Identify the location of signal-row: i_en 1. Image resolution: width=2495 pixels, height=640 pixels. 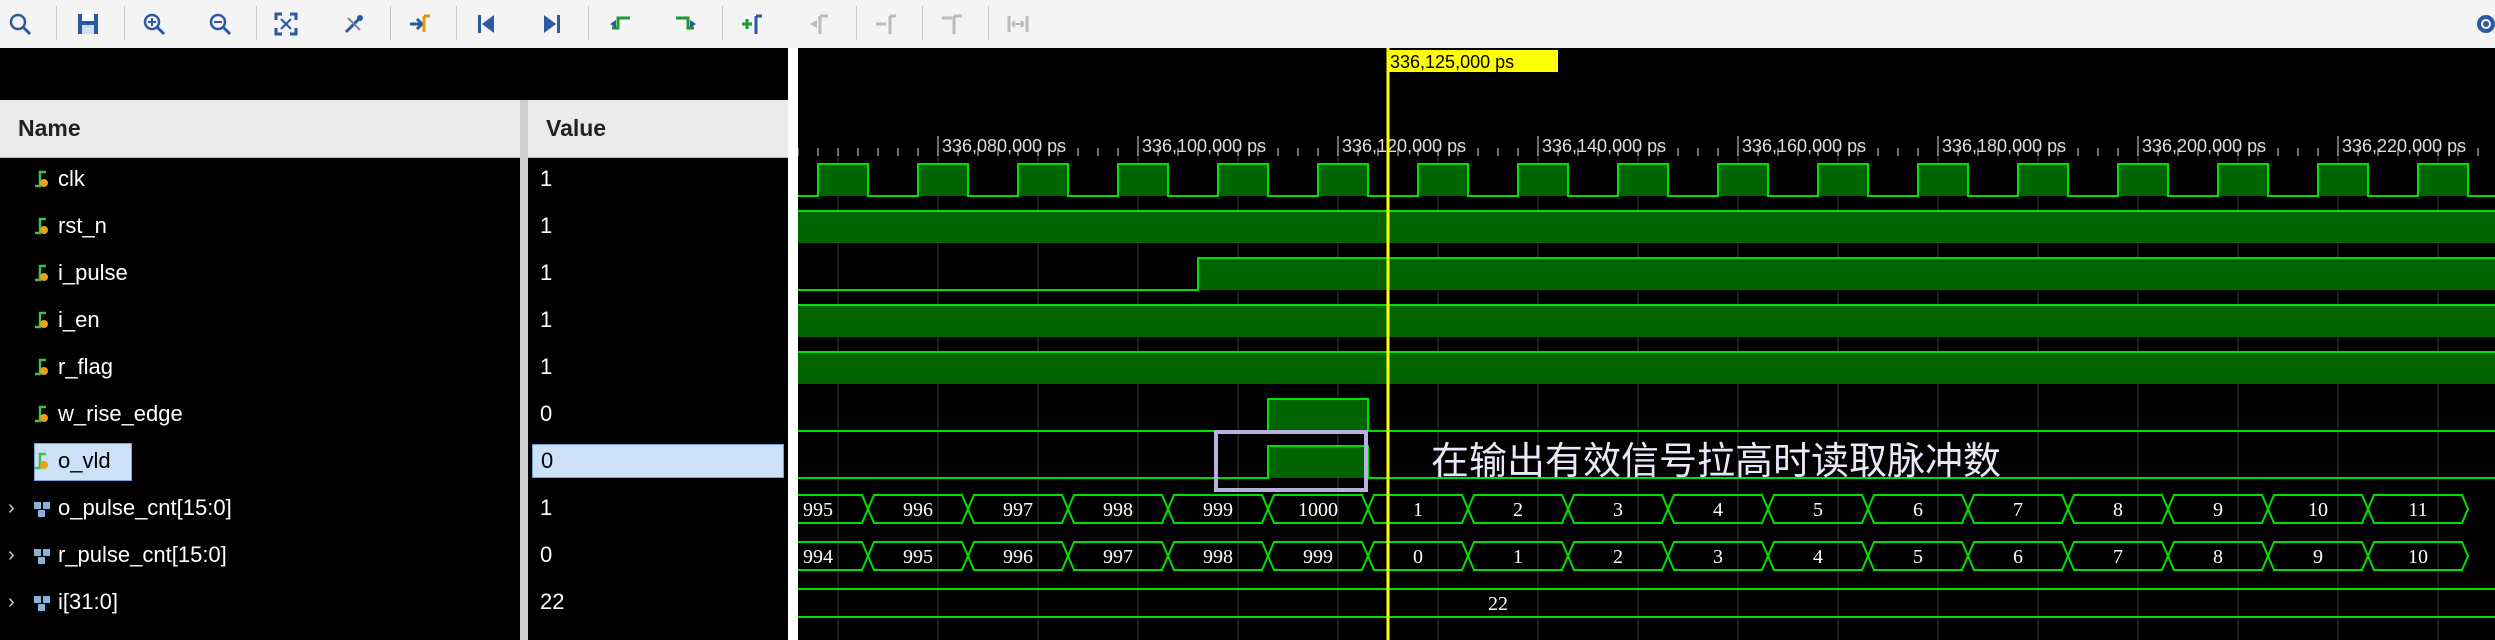
(394, 320).